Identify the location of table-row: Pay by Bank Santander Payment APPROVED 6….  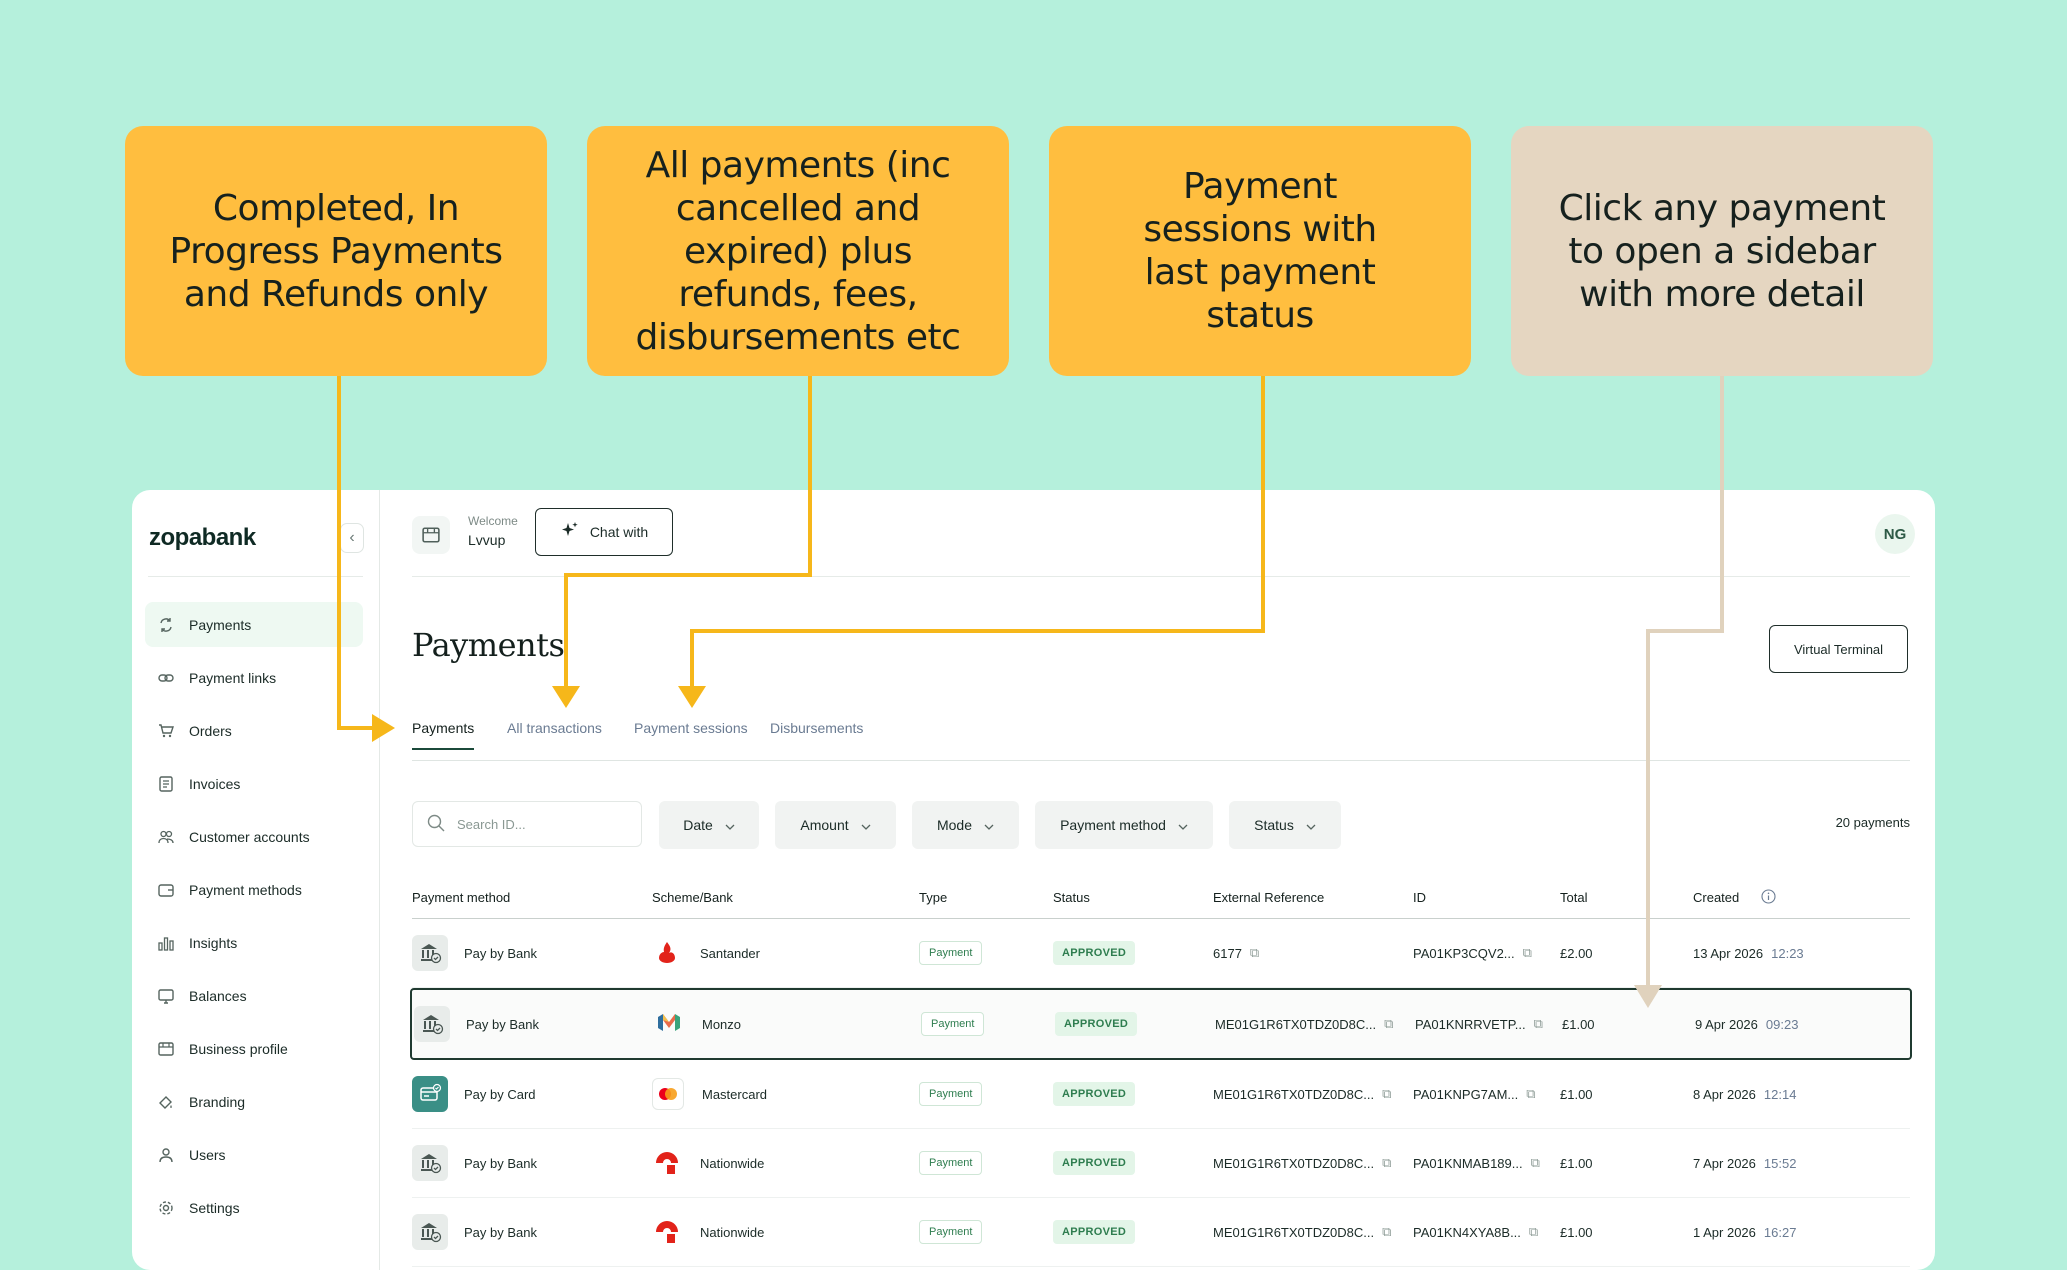
(1161, 953).